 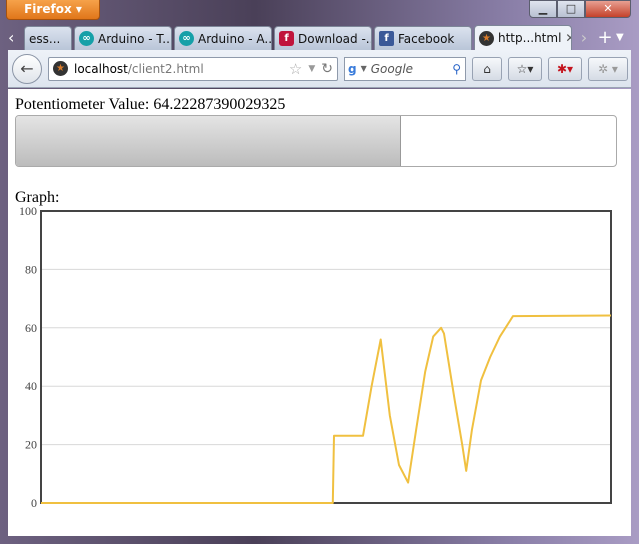 I want to click on addon-button: ✱▾, so click(x=565, y=68).